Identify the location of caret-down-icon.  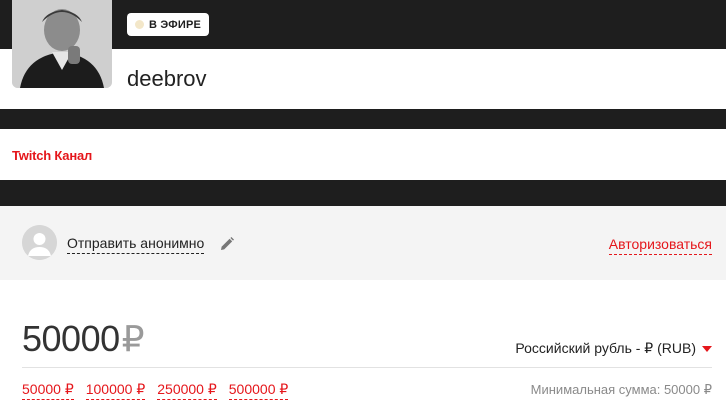
(707, 348).